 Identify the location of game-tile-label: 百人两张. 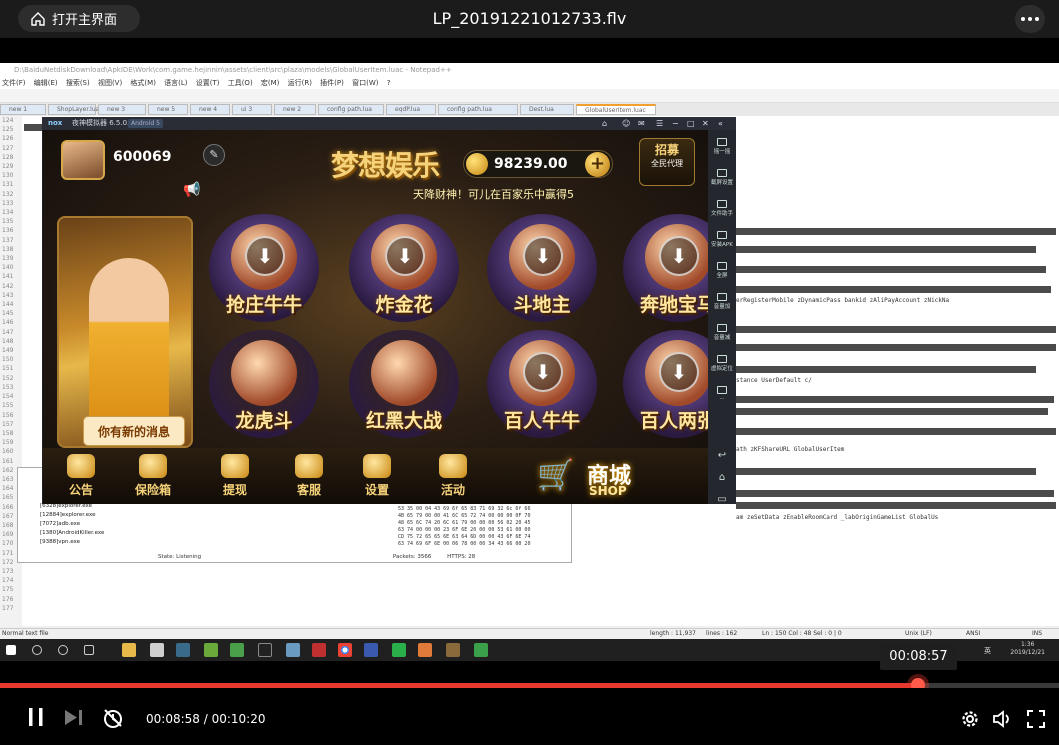
(673, 421).